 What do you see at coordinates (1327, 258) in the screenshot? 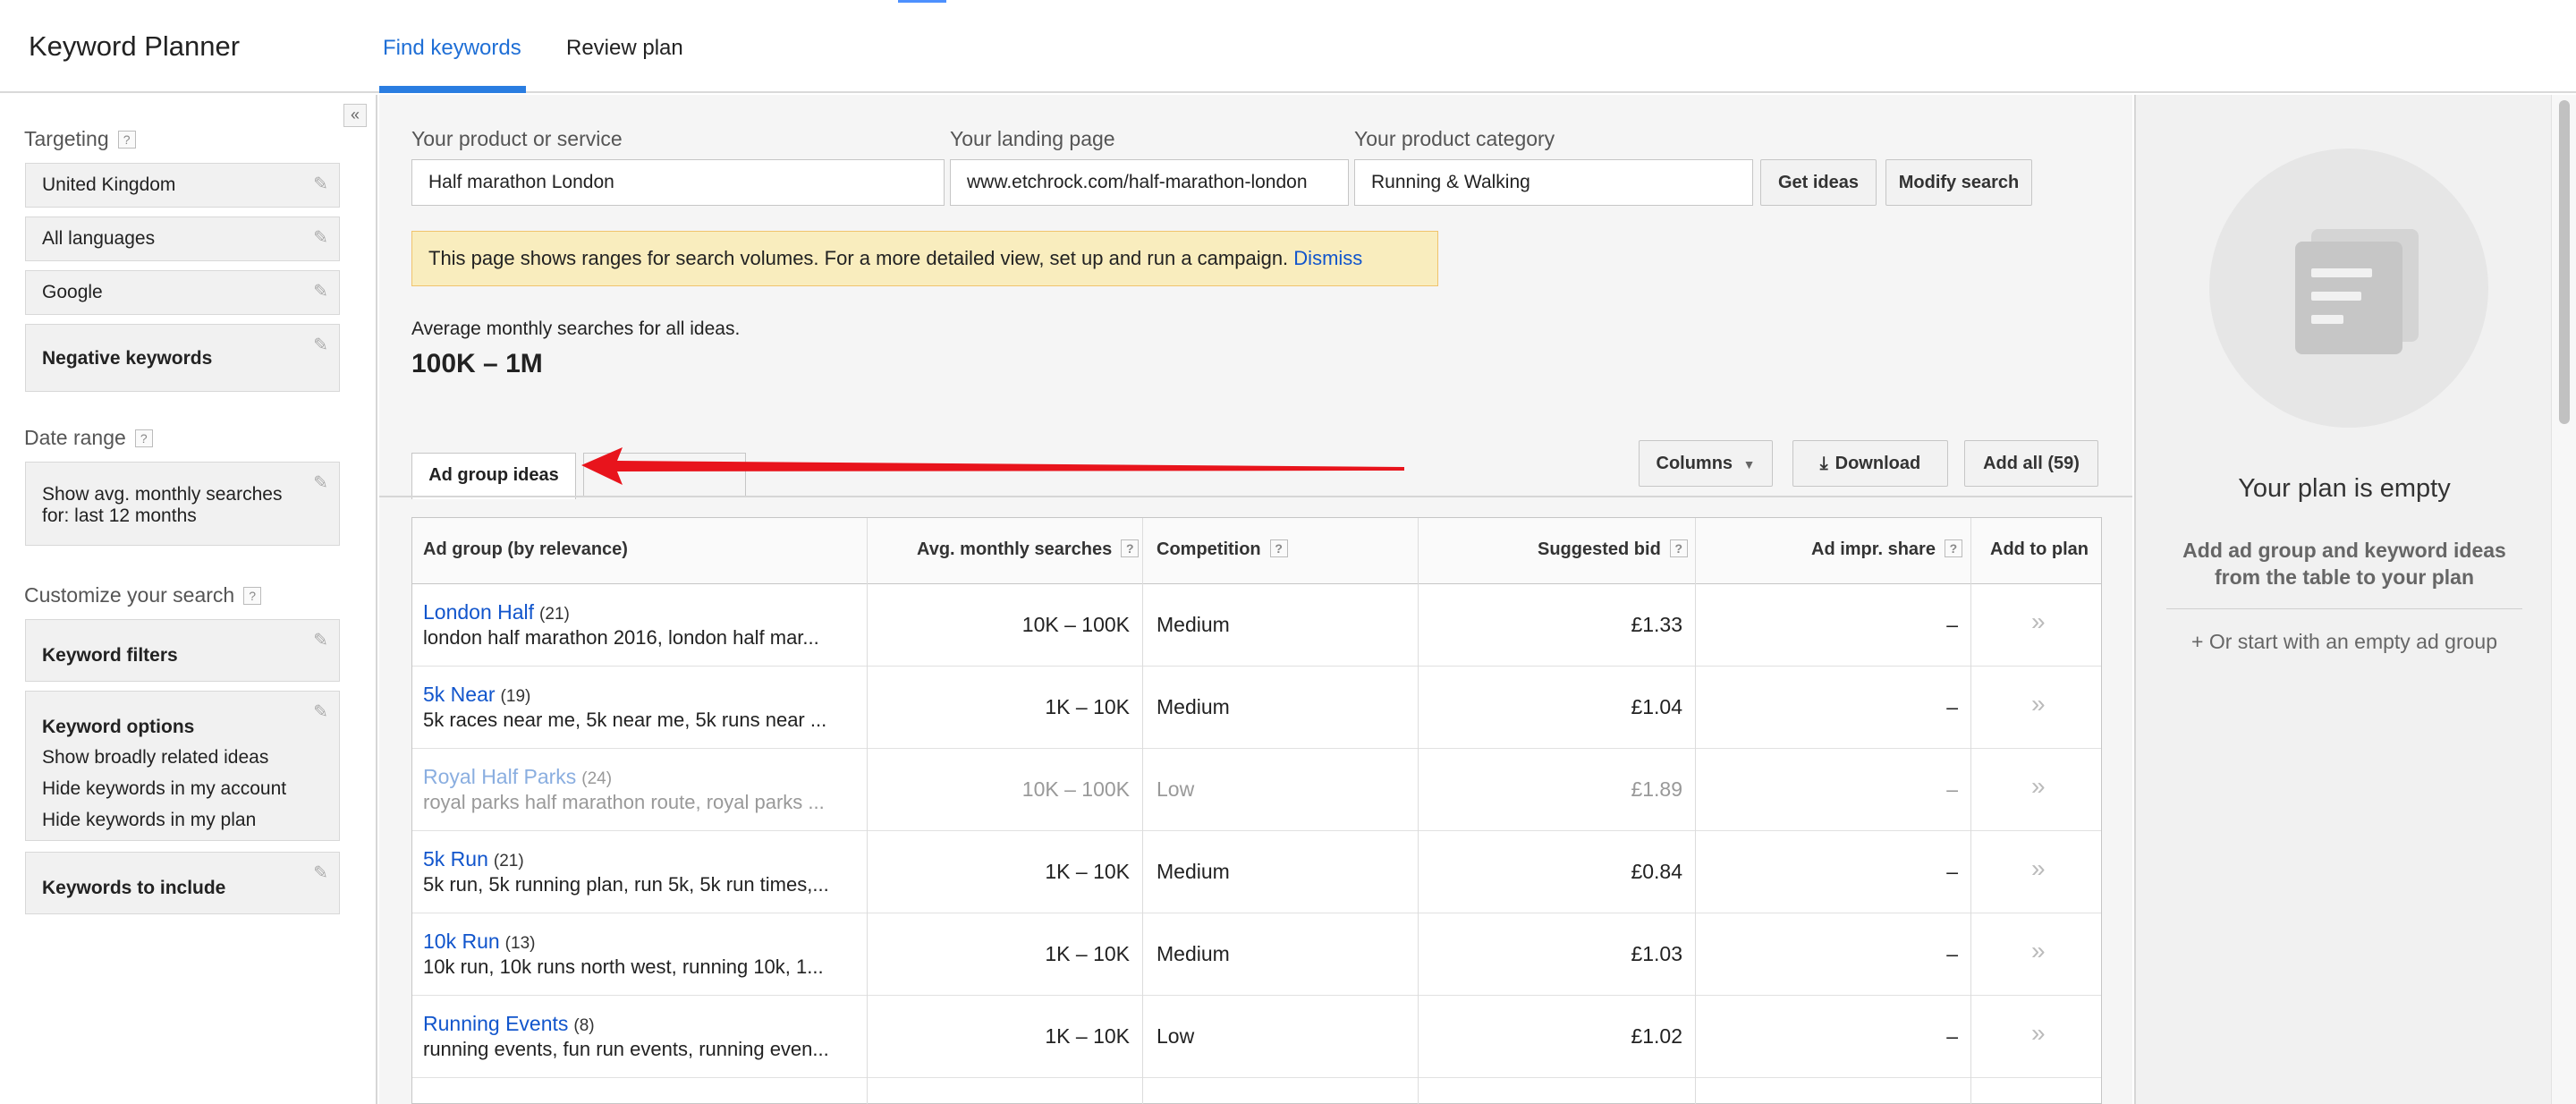
I see `dismiss-link: Dismiss` at bounding box center [1327, 258].